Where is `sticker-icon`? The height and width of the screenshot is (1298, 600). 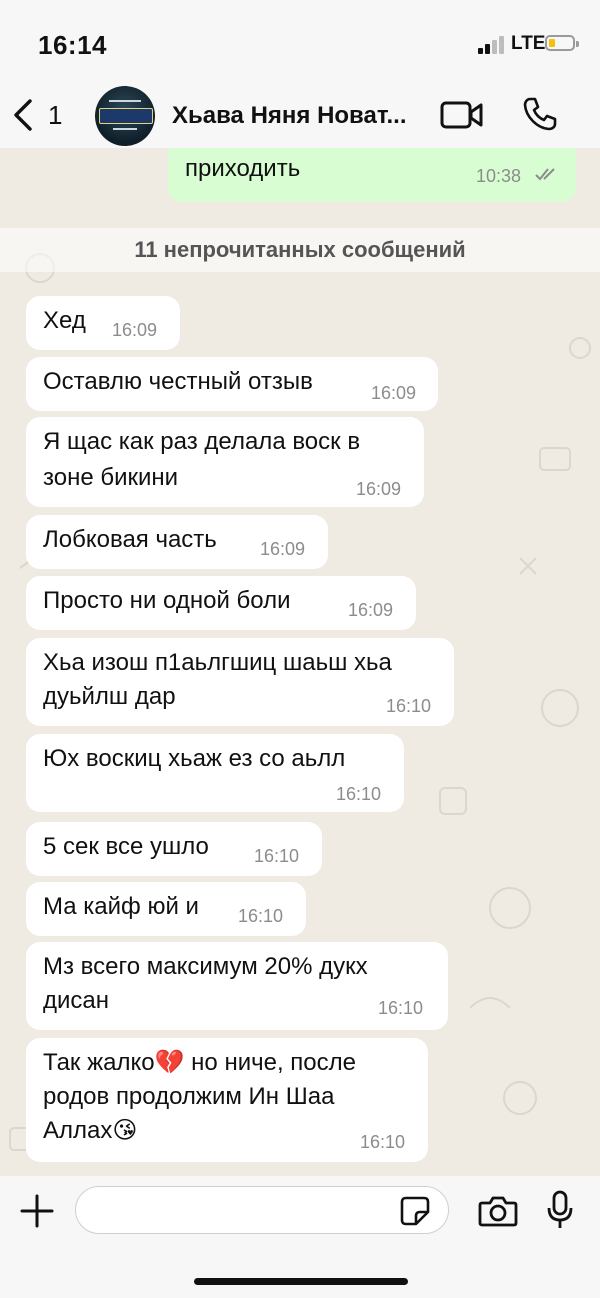
sticker-icon is located at coordinates (415, 1211).